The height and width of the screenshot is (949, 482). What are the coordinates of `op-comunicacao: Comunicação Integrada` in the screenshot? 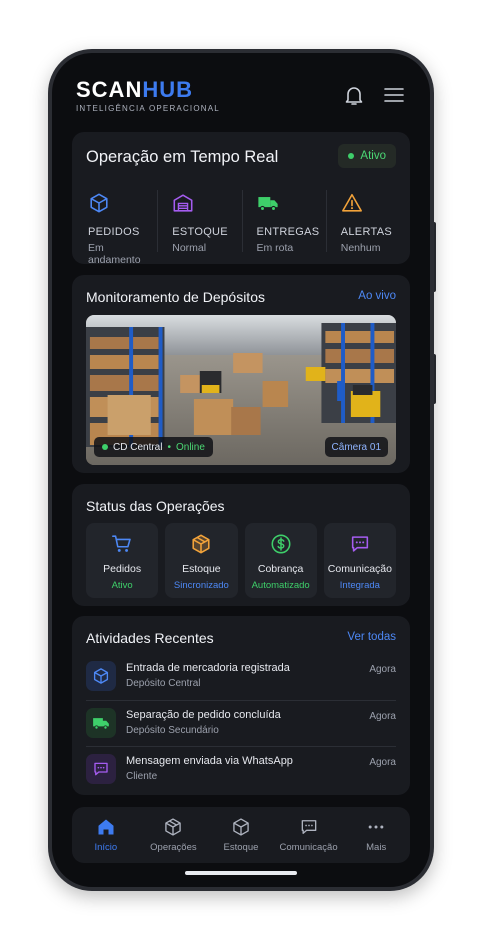 It's located at (359, 560).